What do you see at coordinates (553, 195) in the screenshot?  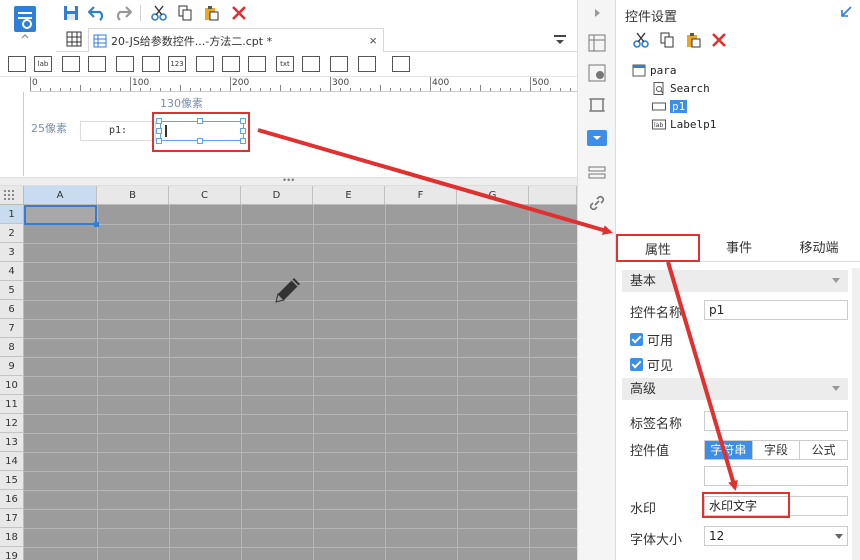 I see `column-header` at bounding box center [553, 195].